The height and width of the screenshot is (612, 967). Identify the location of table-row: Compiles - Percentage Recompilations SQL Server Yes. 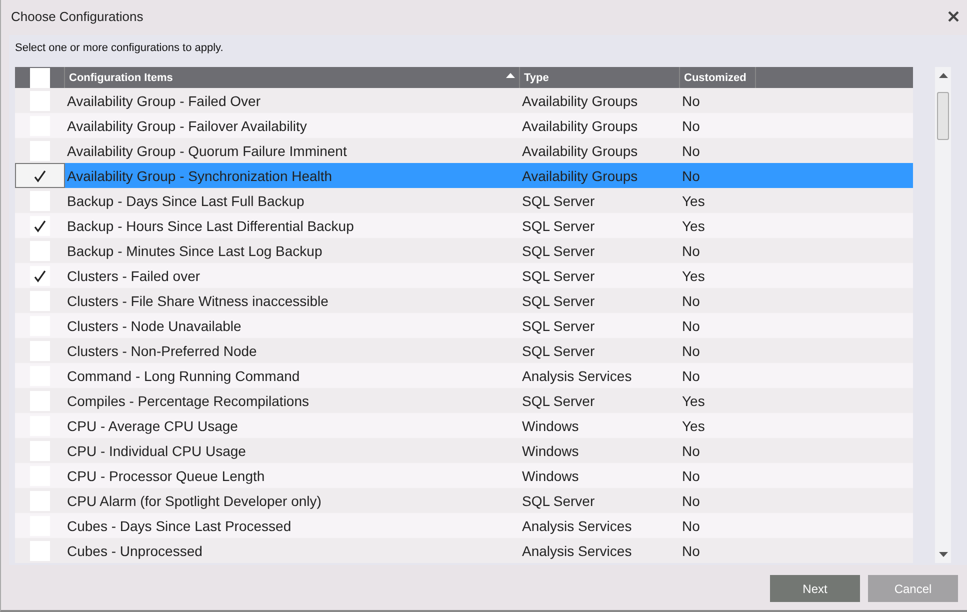
(464, 400).